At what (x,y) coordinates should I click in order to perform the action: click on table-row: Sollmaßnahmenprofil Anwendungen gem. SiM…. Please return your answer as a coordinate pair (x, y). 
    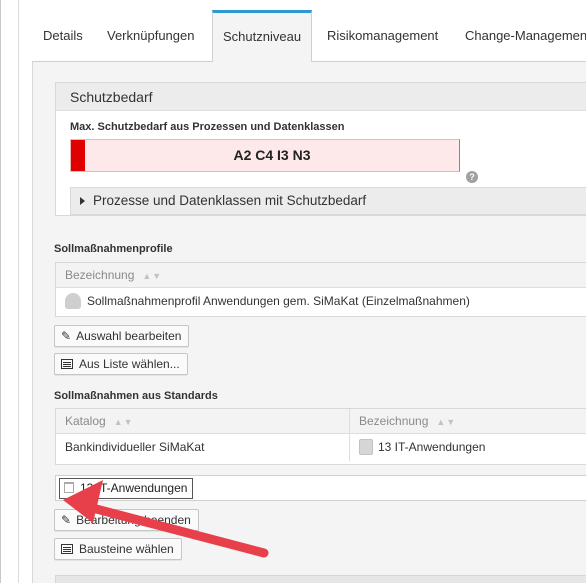
    Looking at the image, I should click on (321, 301).